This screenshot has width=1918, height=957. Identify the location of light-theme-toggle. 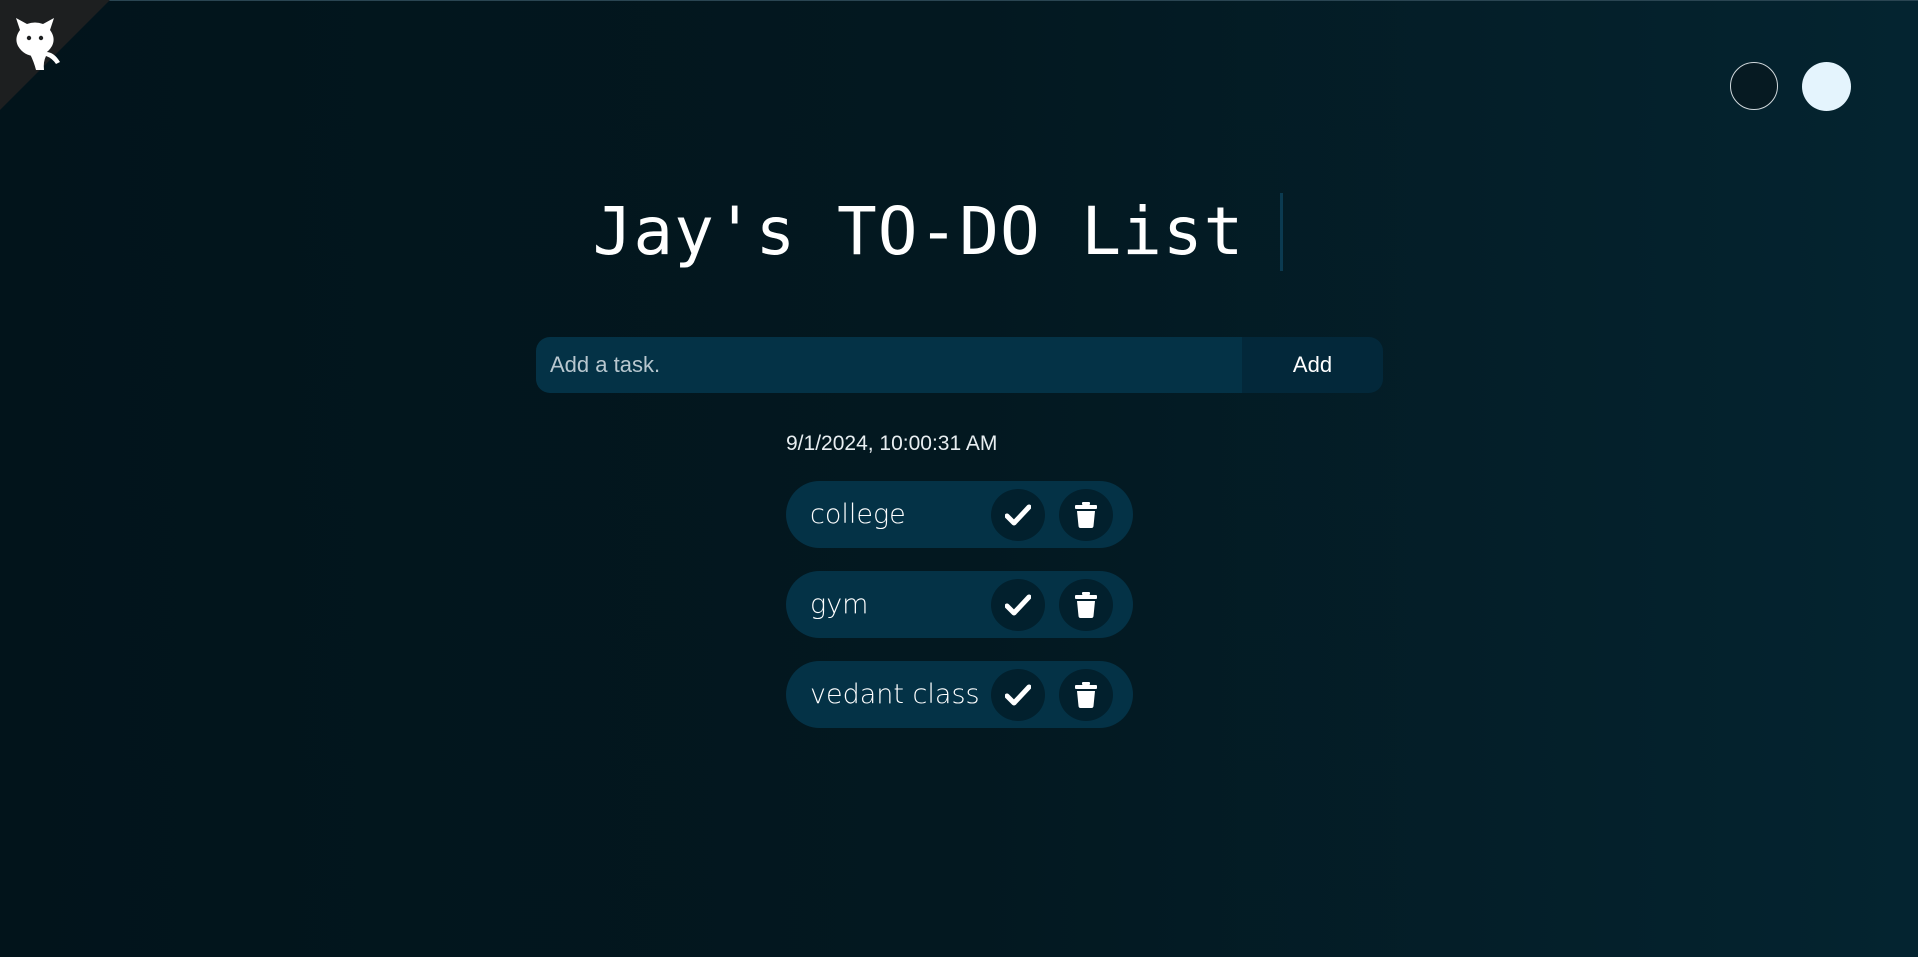
(1826, 86).